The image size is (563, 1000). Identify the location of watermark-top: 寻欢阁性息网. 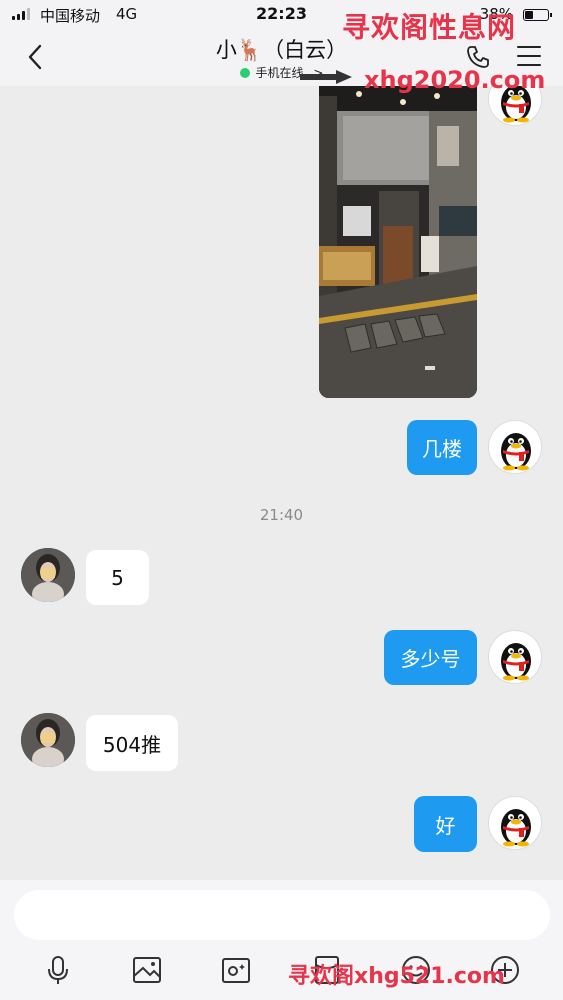
(429, 27).